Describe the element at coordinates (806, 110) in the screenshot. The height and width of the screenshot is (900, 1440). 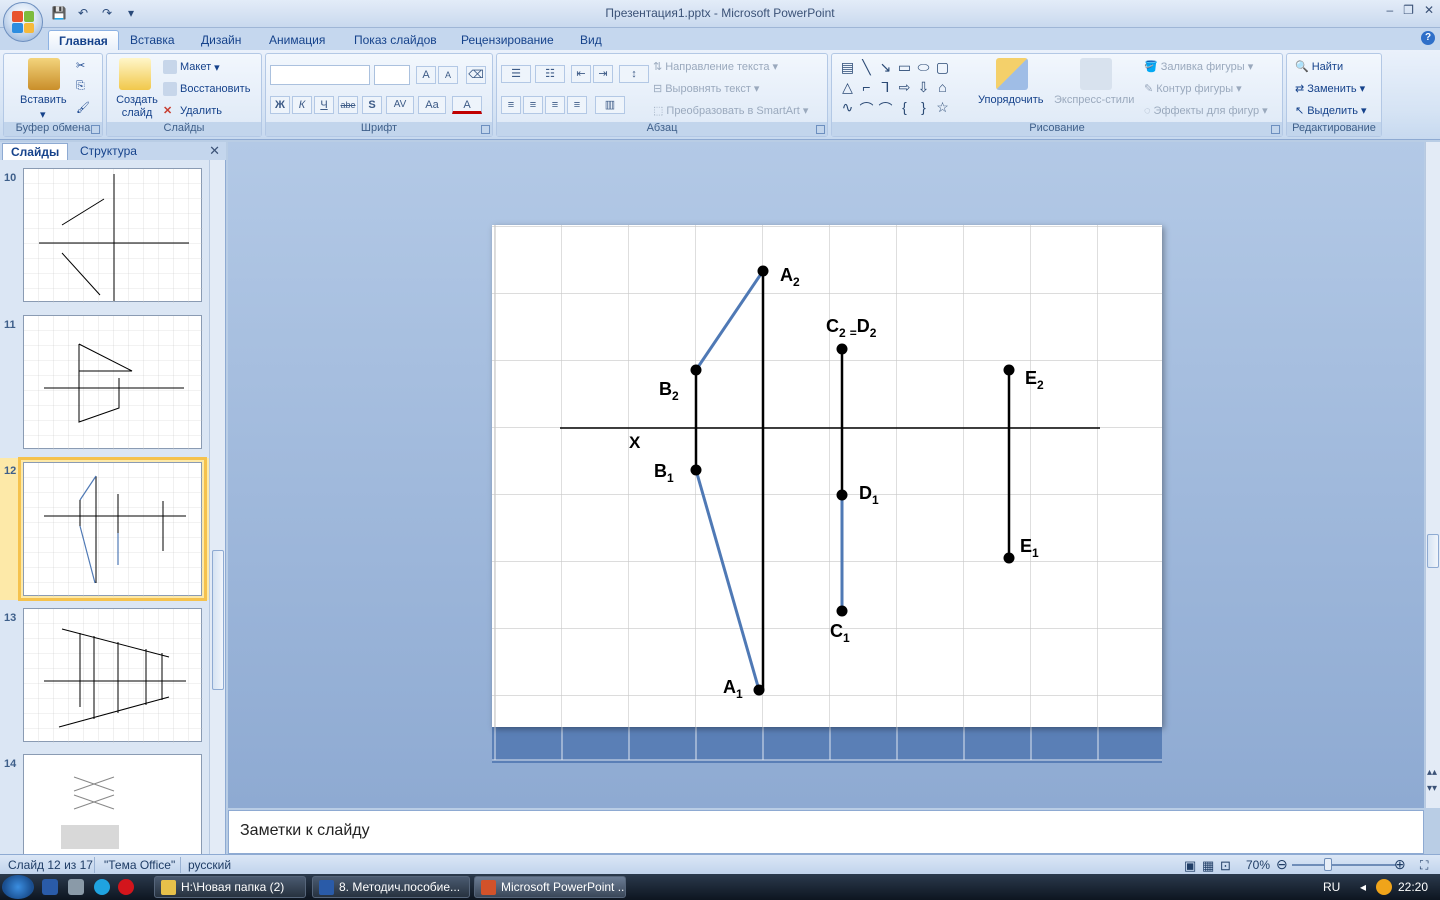
I see `smartart-dropdown-icon: ▾` at that location.